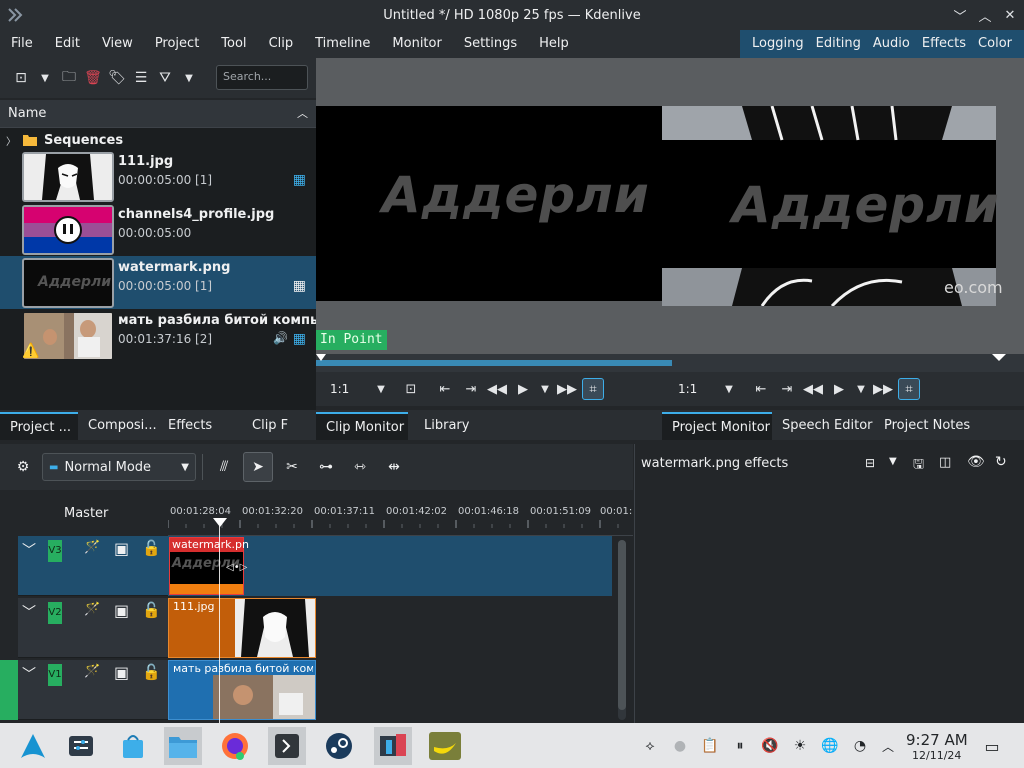 Image resolution: width=1024 pixels, height=768 pixels. I want to click on set-in-point-icon: ⇤, so click(761, 389).